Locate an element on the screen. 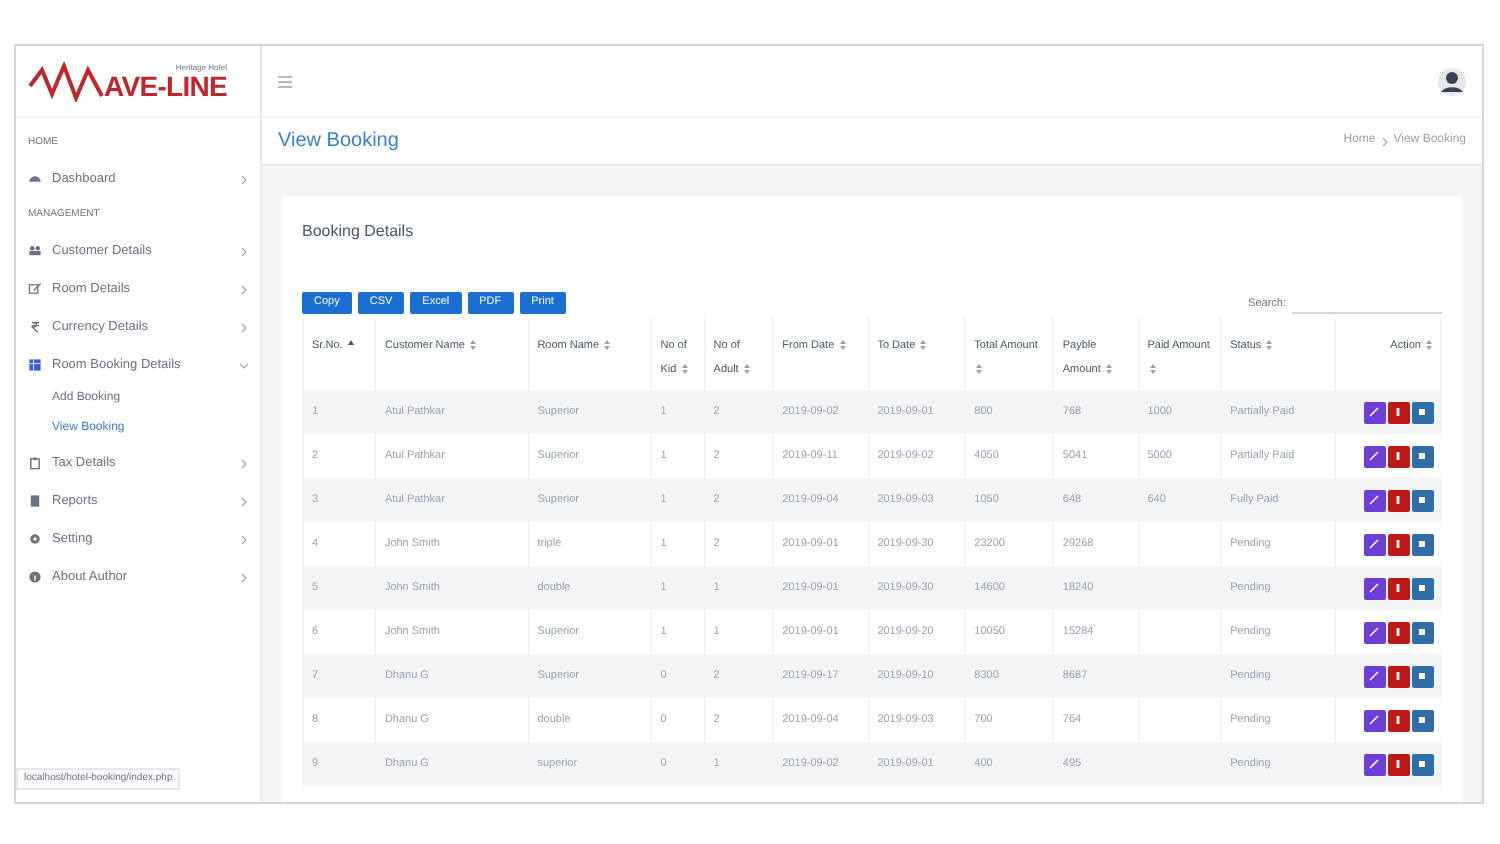 The image size is (1500, 844). table-icon is located at coordinates (35, 365).